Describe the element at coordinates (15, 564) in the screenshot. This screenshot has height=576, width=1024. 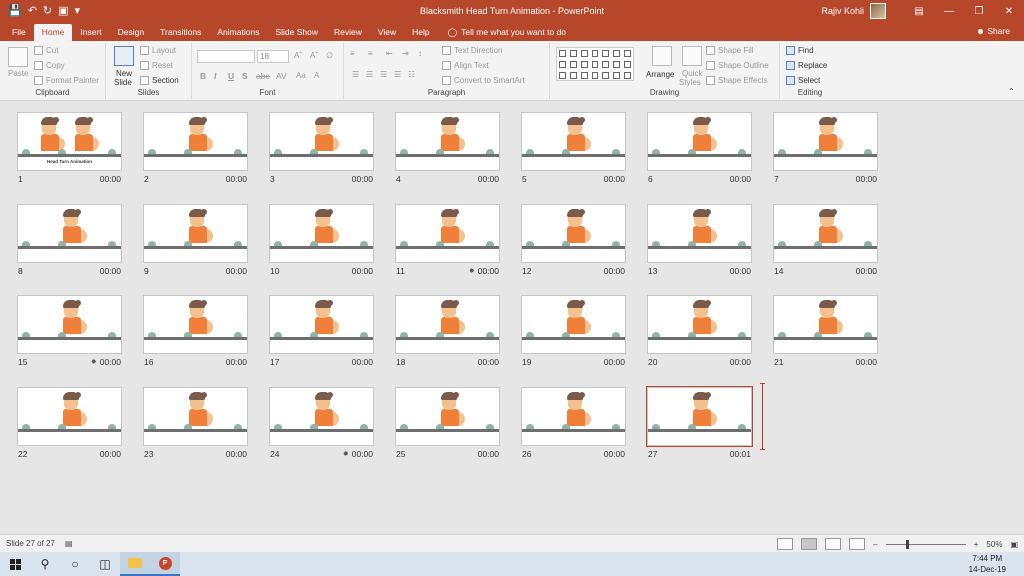
I see `start-button` at that location.